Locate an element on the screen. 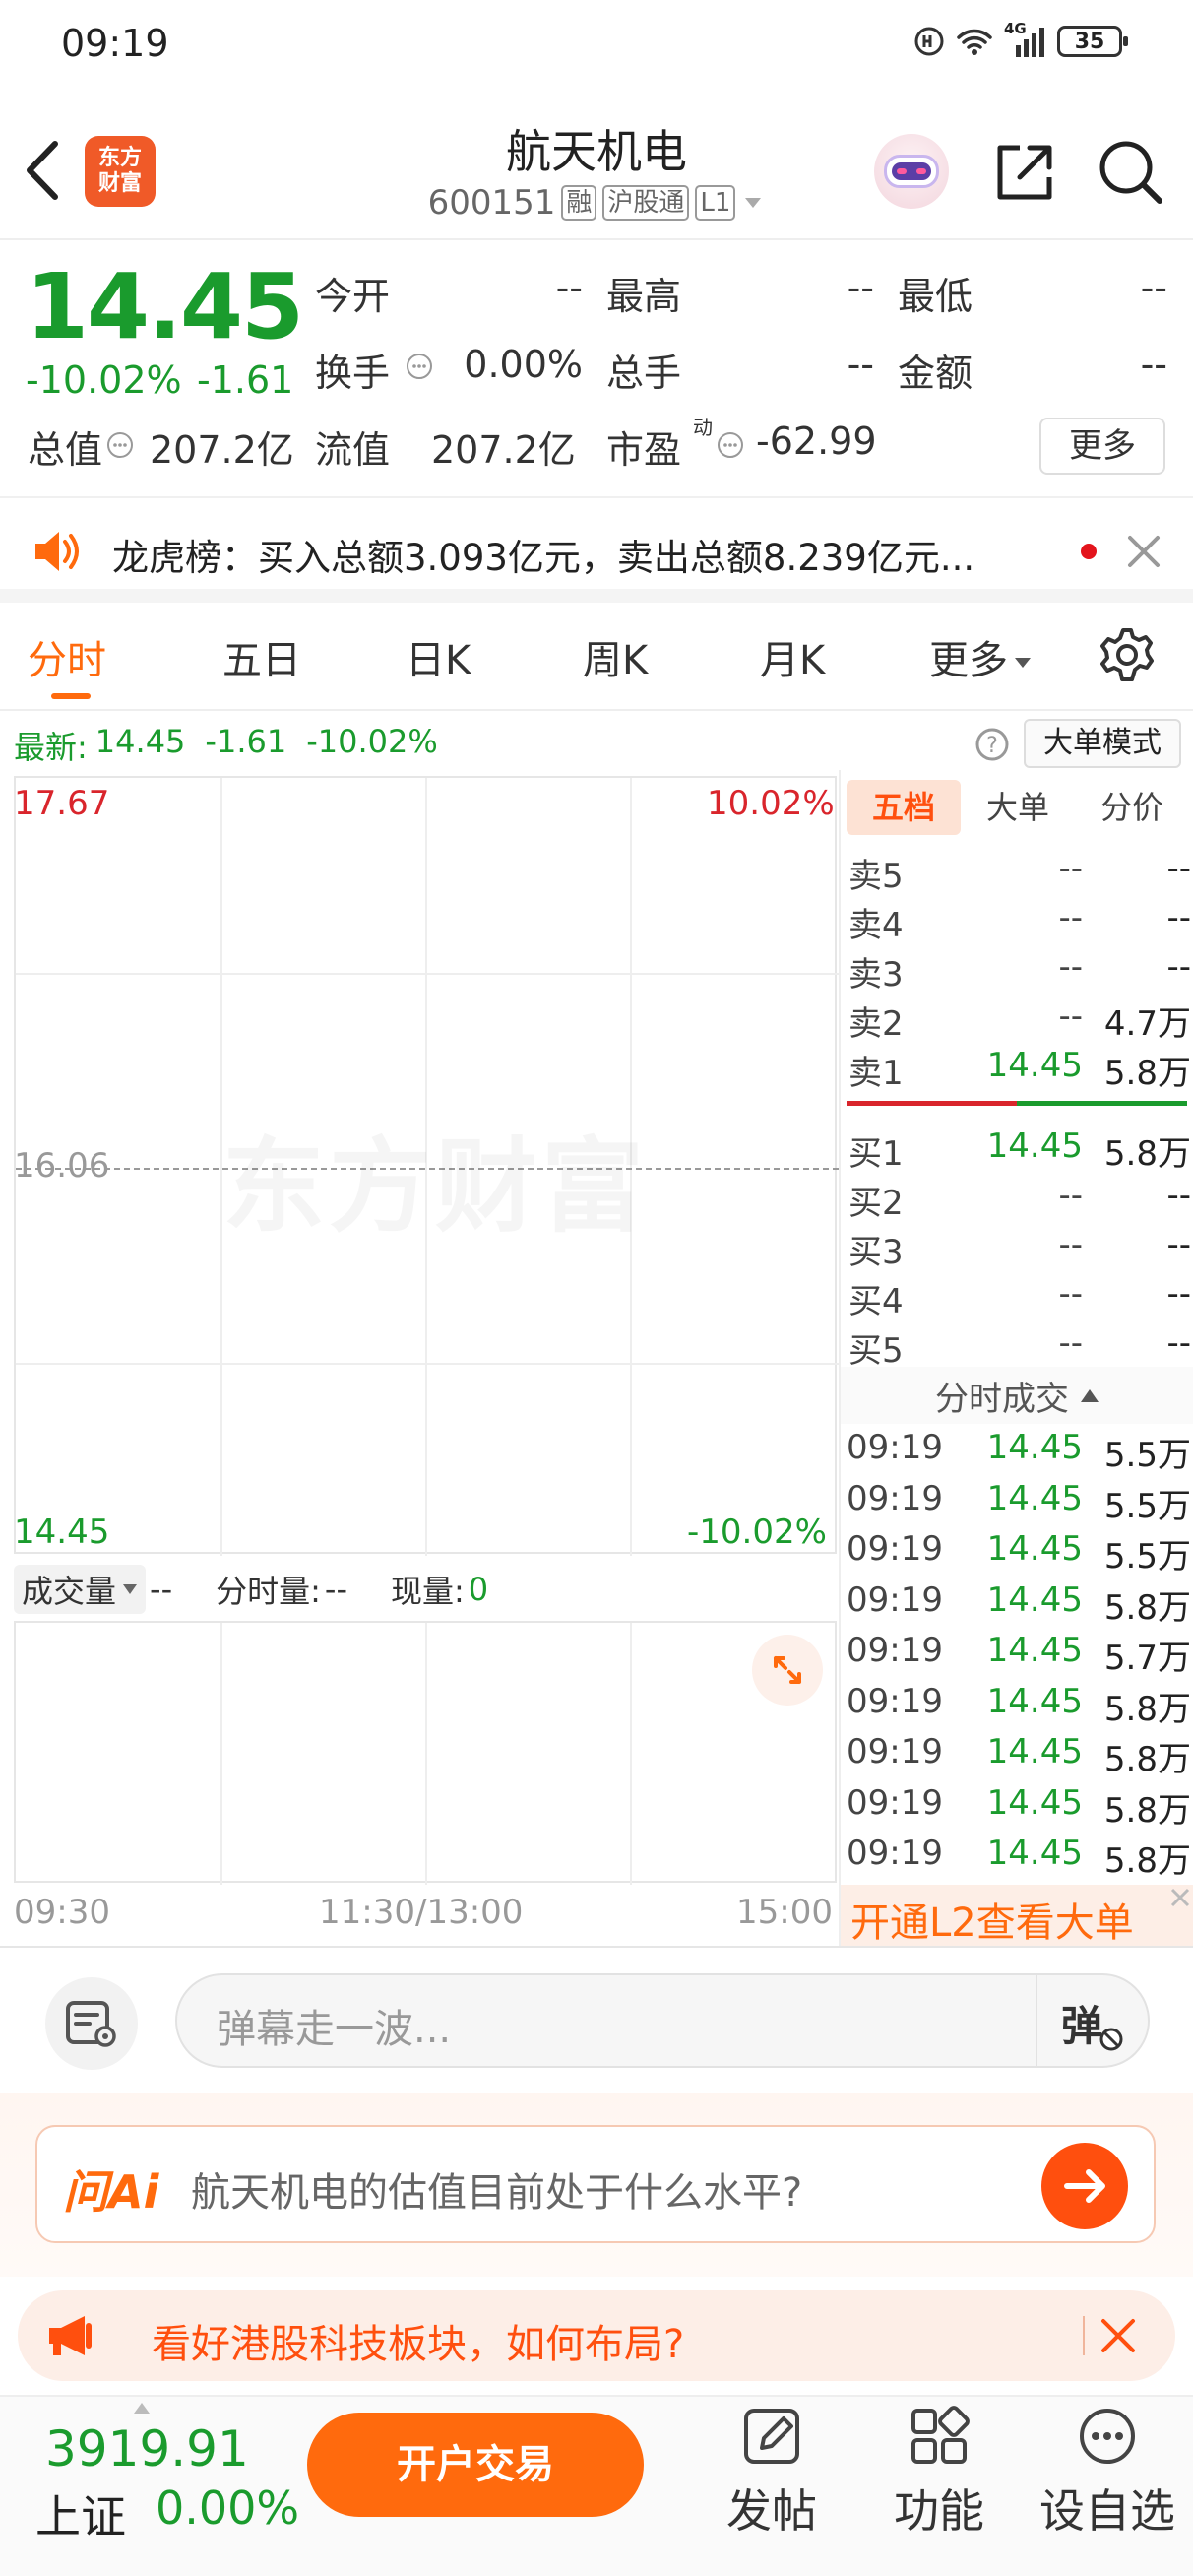 This screenshot has width=1193, height=2576. danmu-label: 弹 is located at coordinates (1082, 2026).